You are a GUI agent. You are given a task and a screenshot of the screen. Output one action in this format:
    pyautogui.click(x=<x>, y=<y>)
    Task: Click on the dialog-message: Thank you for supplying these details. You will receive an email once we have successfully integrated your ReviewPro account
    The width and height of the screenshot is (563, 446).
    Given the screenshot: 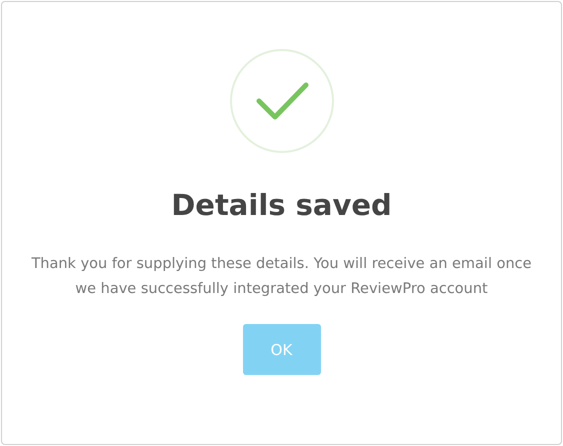 What is the action you would take?
    pyautogui.click(x=281, y=277)
    